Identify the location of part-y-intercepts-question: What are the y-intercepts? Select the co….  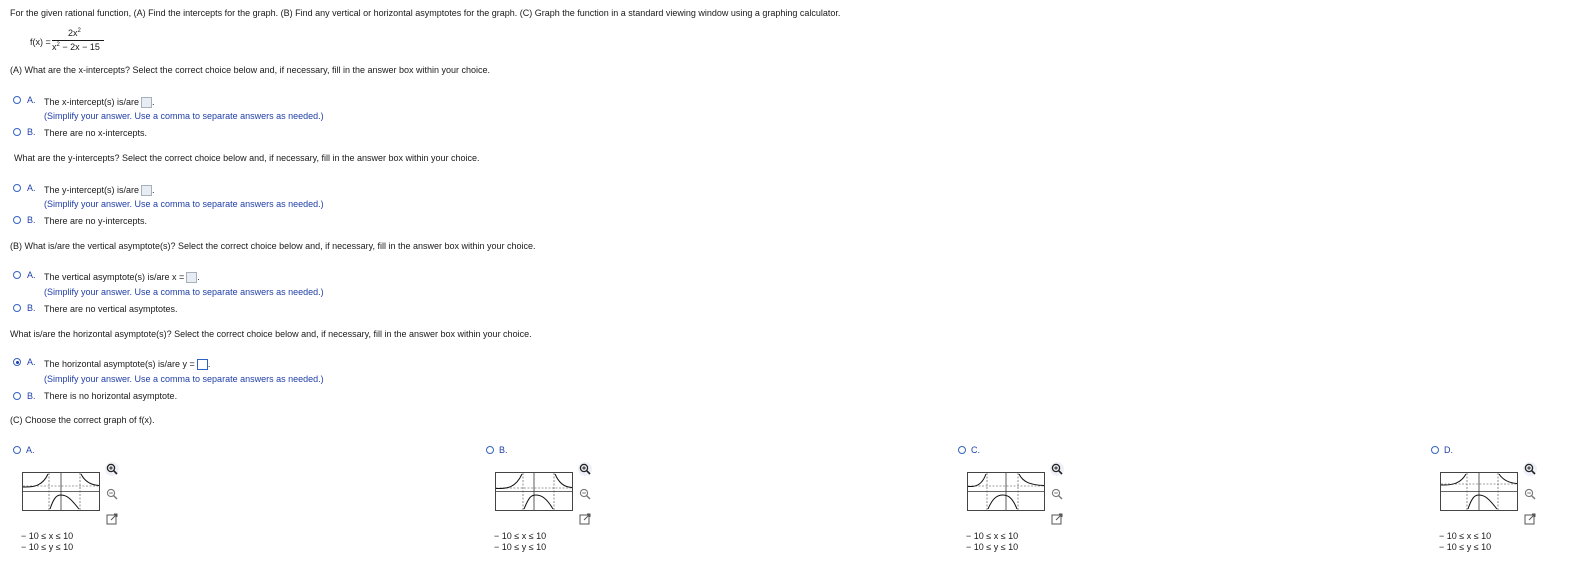
(247, 158).